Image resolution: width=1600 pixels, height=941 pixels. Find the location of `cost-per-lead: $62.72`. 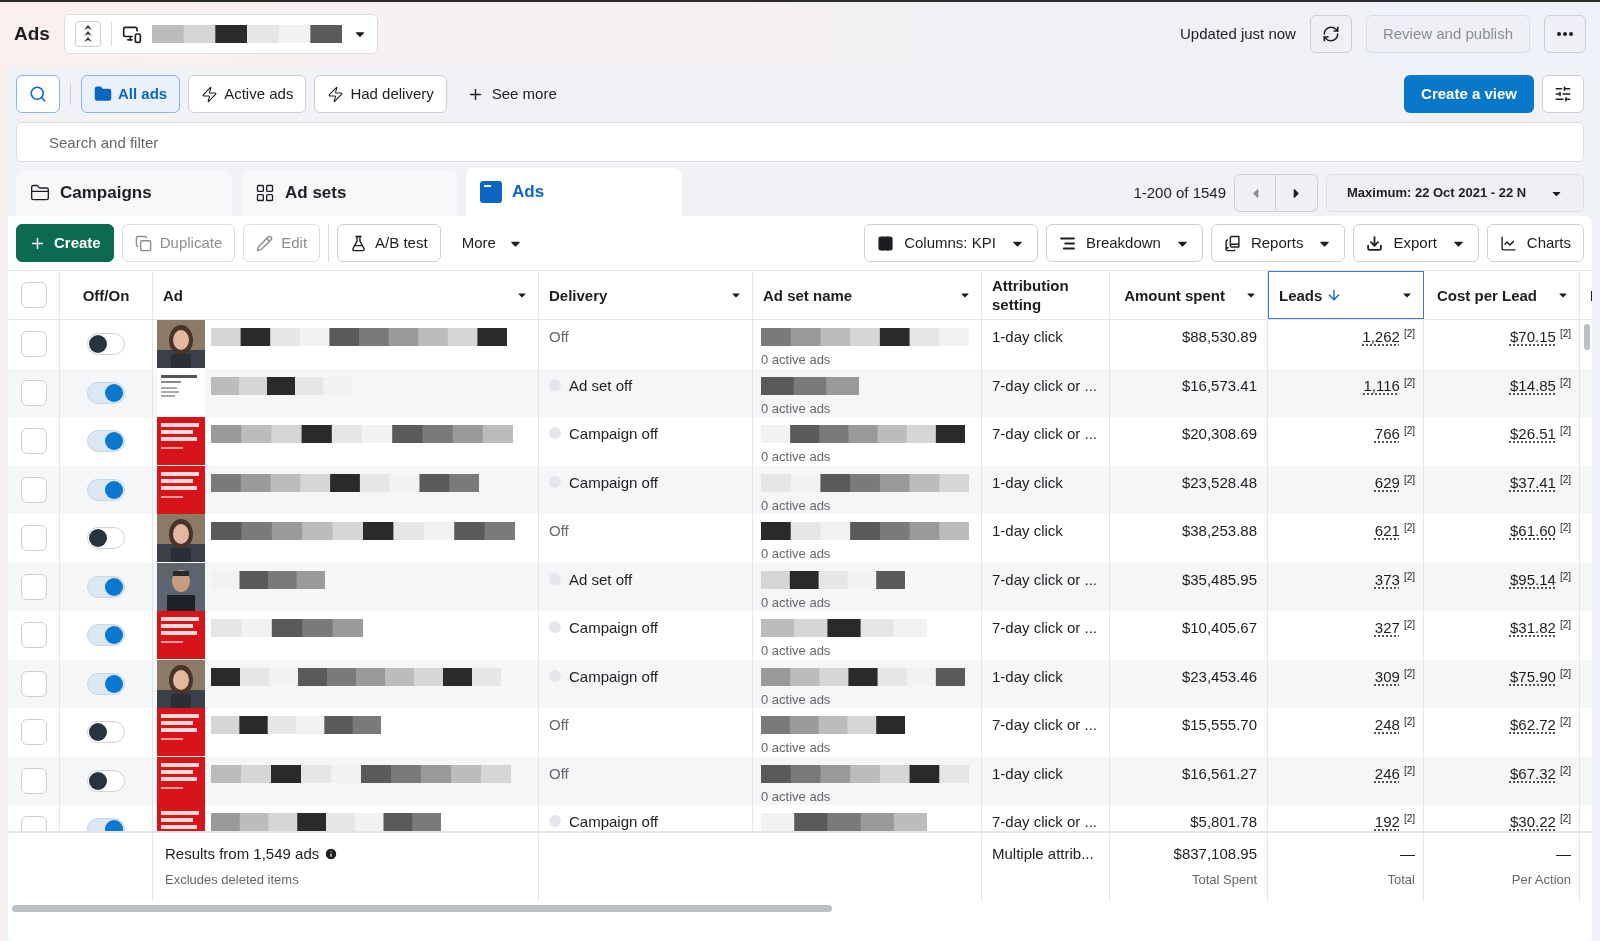

cost-per-lead: $62.72 is located at coordinates (1533, 735).